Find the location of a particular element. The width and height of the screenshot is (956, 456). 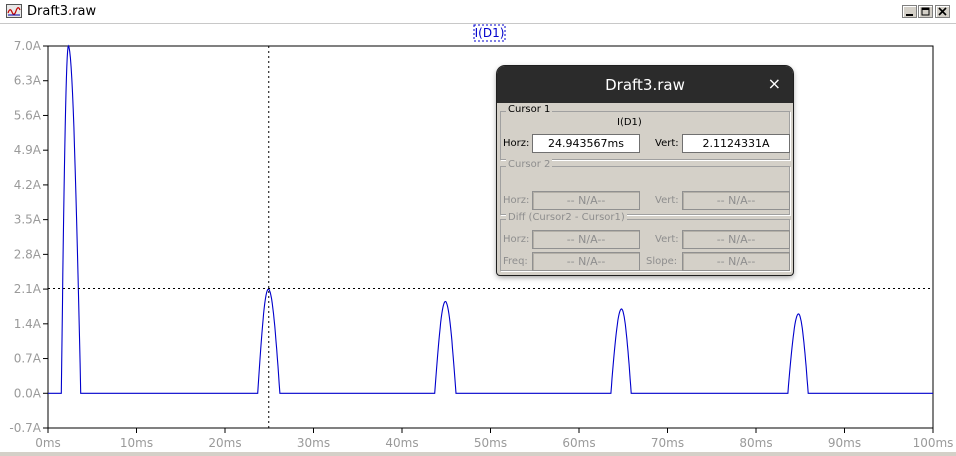

dialog-titlebar: Draft3.raw × is located at coordinates (645, 84).